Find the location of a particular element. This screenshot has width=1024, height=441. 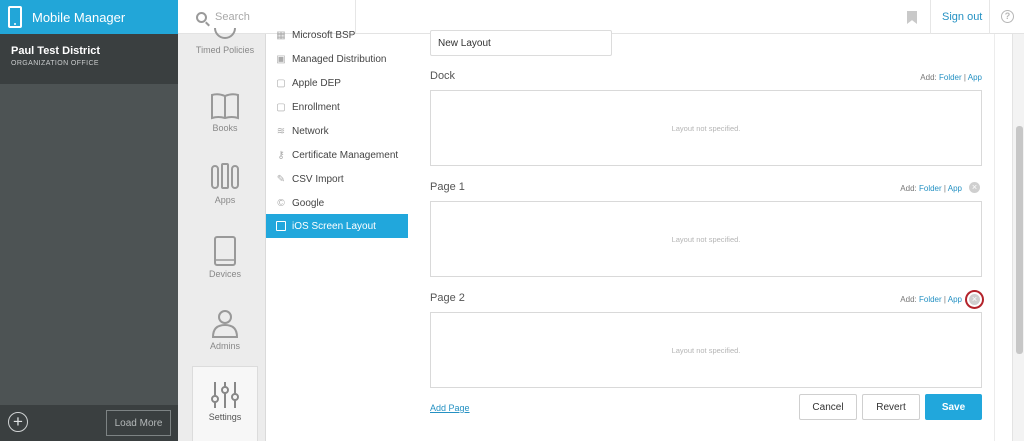

submenu-item-certificate-management: ⚷ Certificate Management is located at coordinates (347, 155).